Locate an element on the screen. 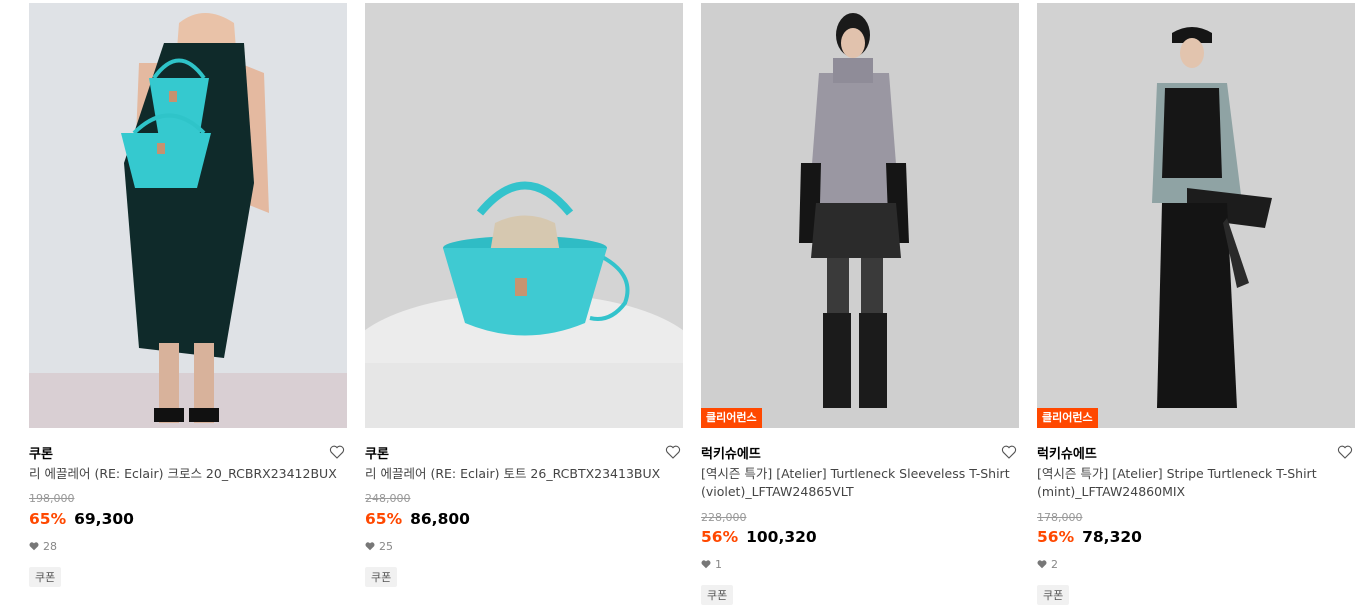 The height and width of the screenshot is (605, 1362). sale-price: 100,320 is located at coordinates (781, 537).